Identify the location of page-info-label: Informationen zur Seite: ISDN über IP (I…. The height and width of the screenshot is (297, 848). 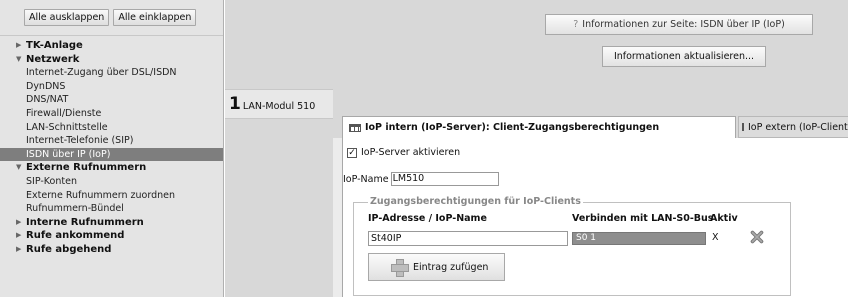
(683, 24).